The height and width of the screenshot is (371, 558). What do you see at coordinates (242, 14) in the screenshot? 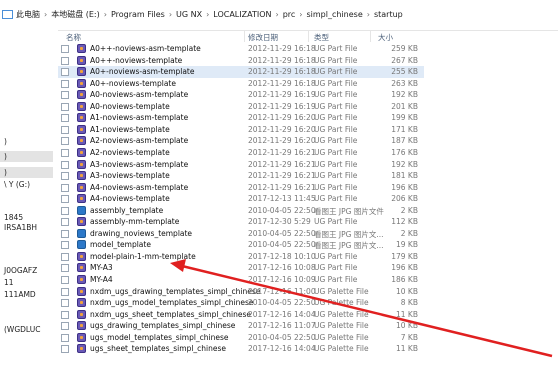
I see `breadcrumb-item: LOCALIZATION` at bounding box center [242, 14].